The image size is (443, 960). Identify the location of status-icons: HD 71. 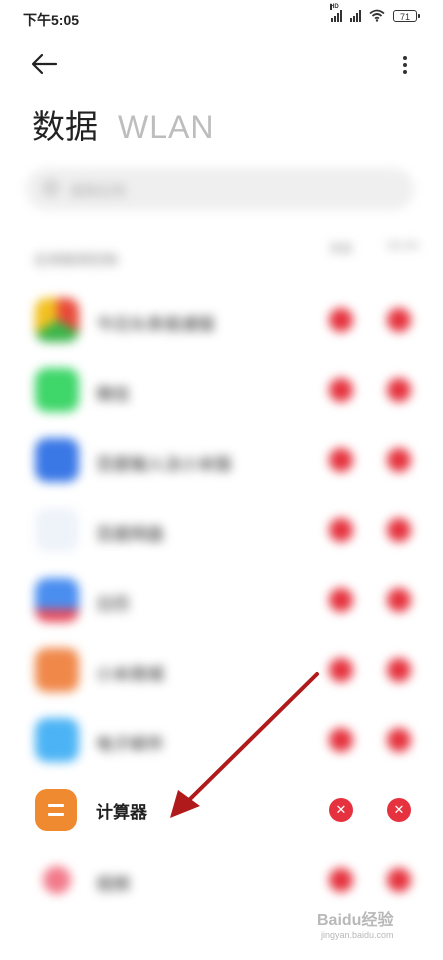
(375, 12).